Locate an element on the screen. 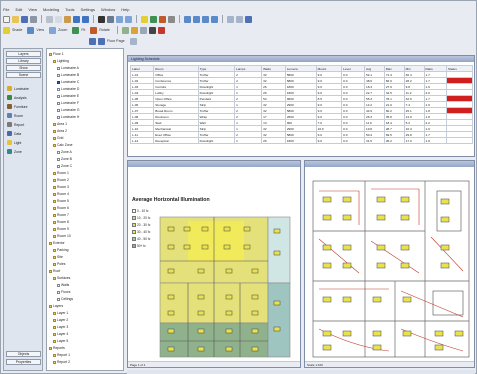  nav-item: Luminaire is located at coordinates (24, 88).